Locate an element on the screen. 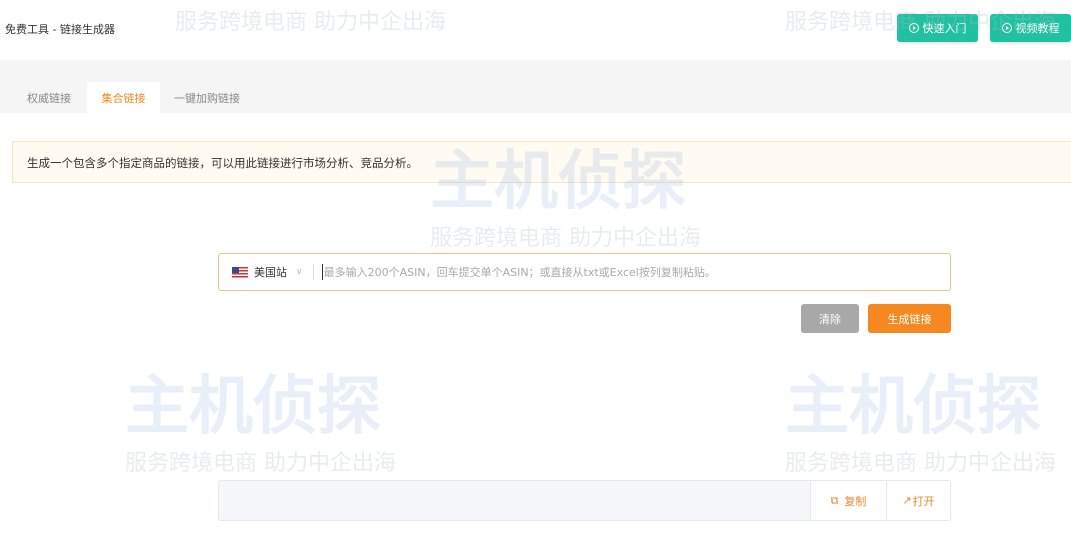 The height and width of the screenshot is (535, 1071). page-title: 免费工具 - 链接生成器 is located at coordinates (60, 29).